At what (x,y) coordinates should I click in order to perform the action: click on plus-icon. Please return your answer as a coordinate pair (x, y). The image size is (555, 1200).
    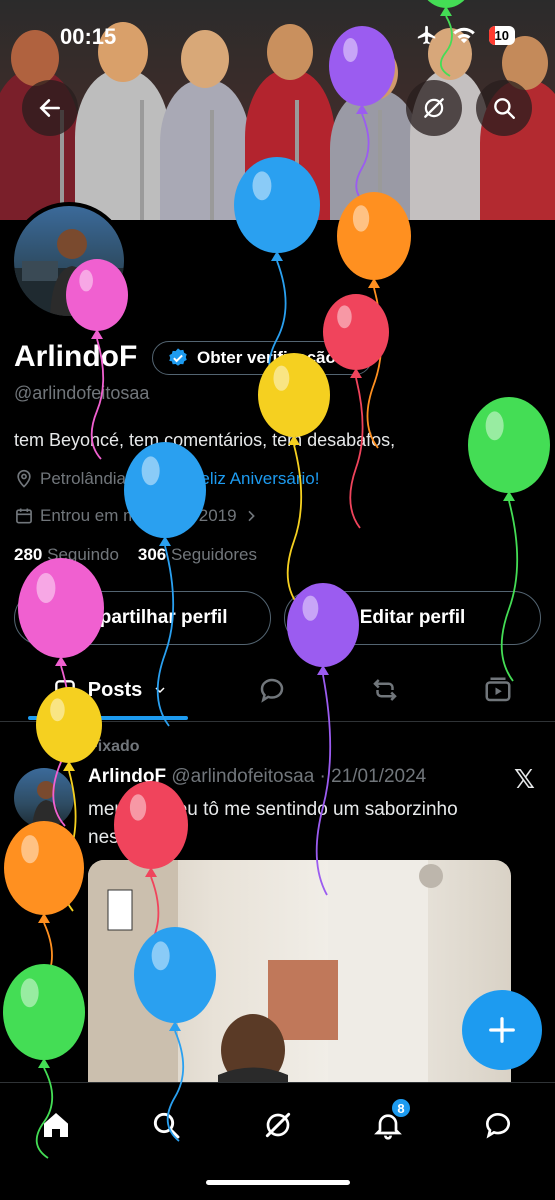
    Looking at the image, I should click on (502, 1030).